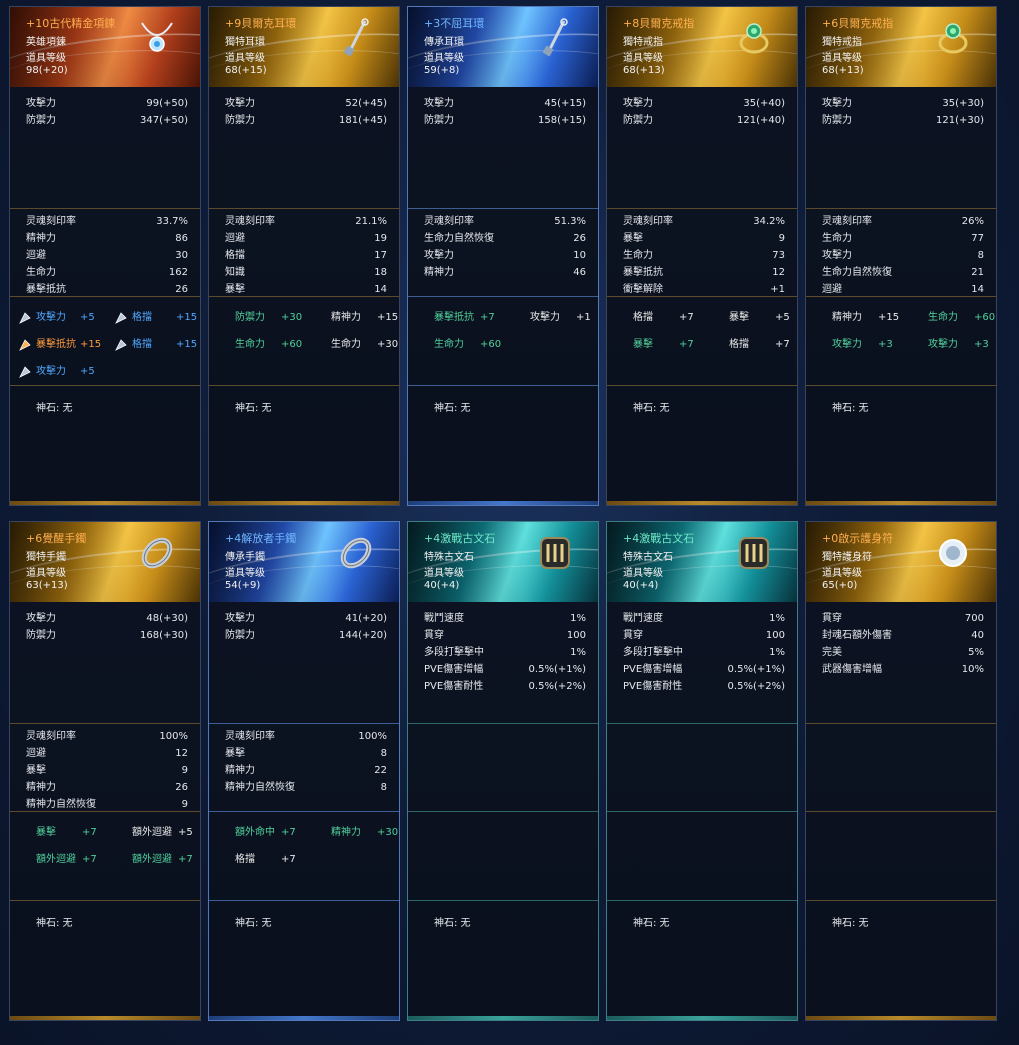 The width and height of the screenshot is (1019, 1045). What do you see at coordinates (953, 38) in the screenshot?
I see `ring-icon` at bounding box center [953, 38].